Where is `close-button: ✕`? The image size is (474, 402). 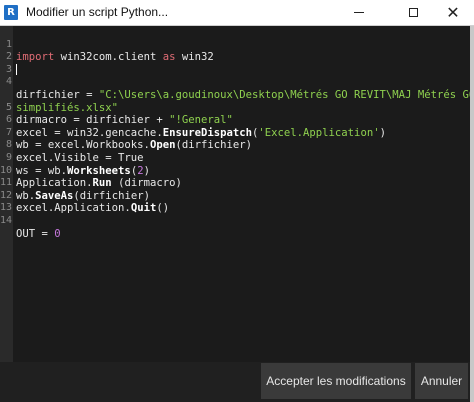 close-button: ✕ is located at coordinates (452, 12).